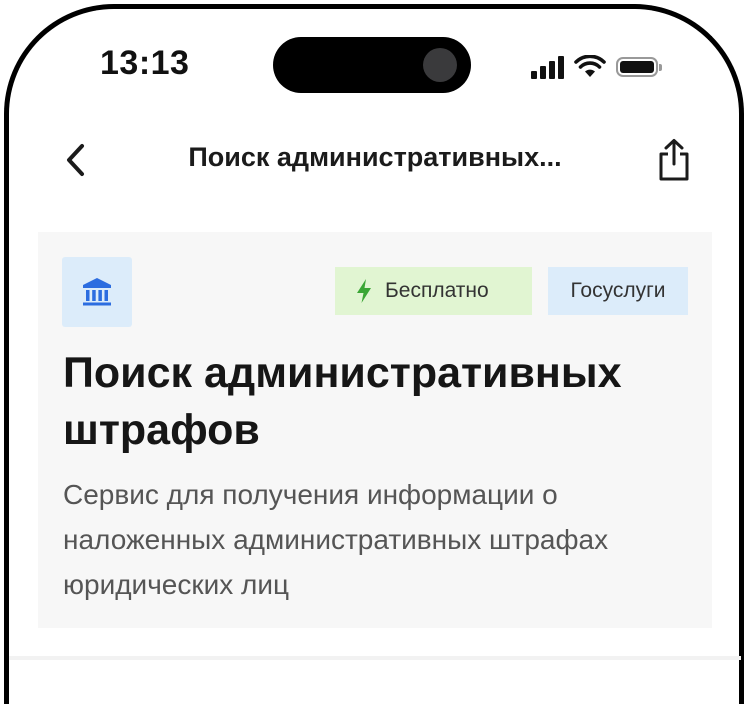 This screenshot has width=750, height=704. What do you see at coordinates (375, 658) in the screenshot?
I see `divider` at bounding box center [375, 658].